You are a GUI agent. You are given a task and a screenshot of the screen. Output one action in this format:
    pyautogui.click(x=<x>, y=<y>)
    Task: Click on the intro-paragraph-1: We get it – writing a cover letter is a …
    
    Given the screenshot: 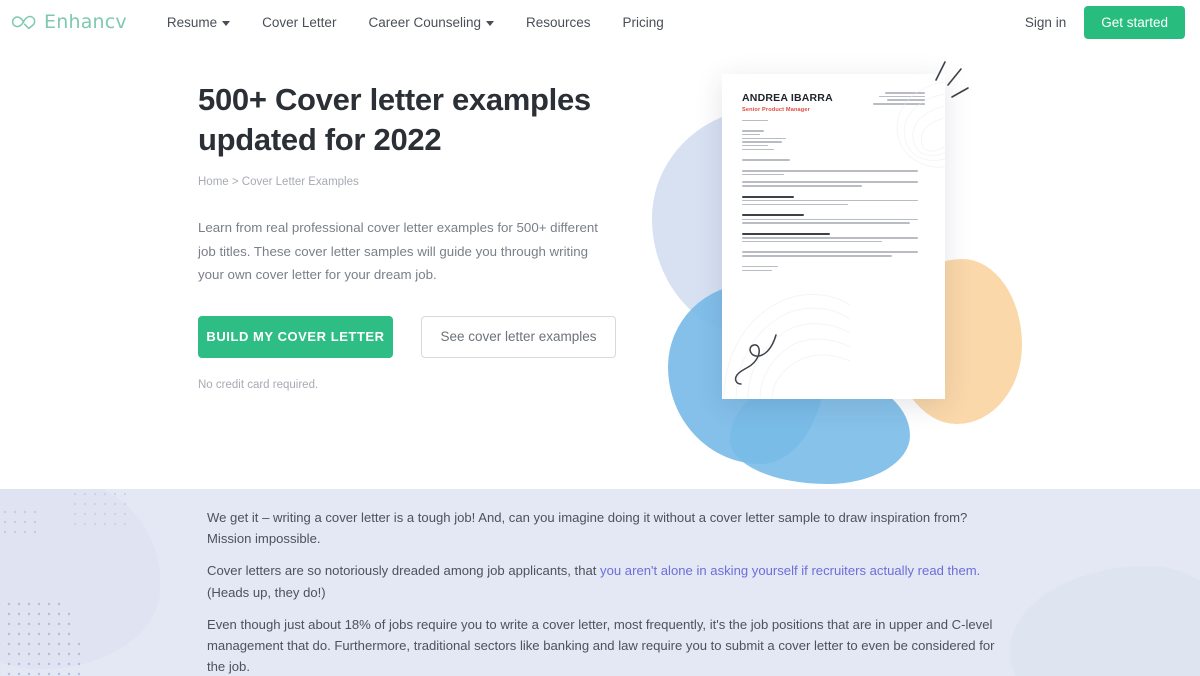 What is the action you would take?
    pyautogui.click(x=587, y=528)
    